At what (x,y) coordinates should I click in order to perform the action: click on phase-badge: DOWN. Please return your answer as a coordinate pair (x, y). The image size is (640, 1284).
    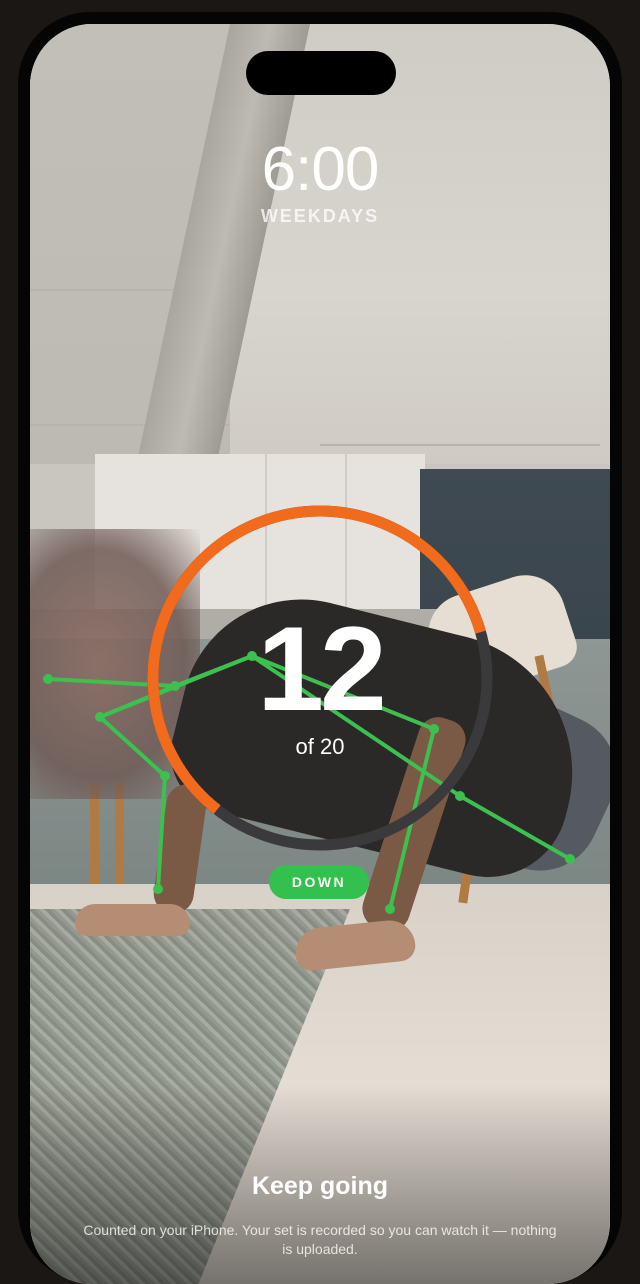
    Looking at the image, I should click on (319, 882).